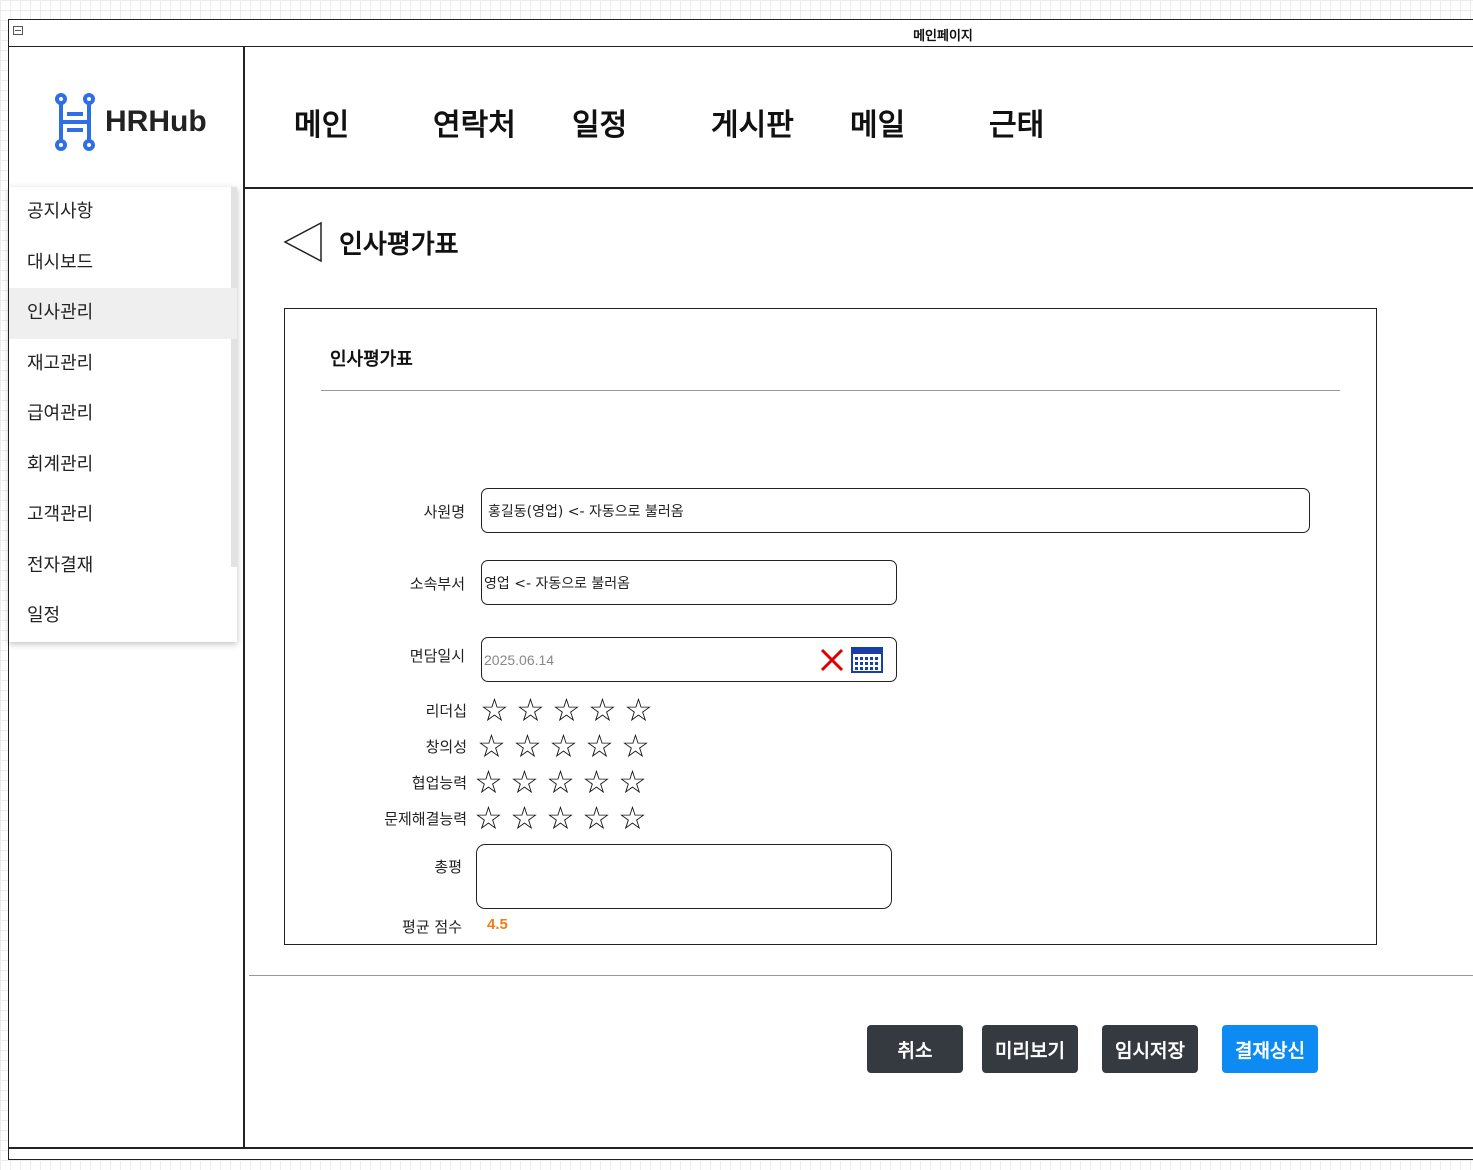  Describe the element at coordinates (943, 36) in the screenshot. I see `window-title: 메인페이지` at that location.